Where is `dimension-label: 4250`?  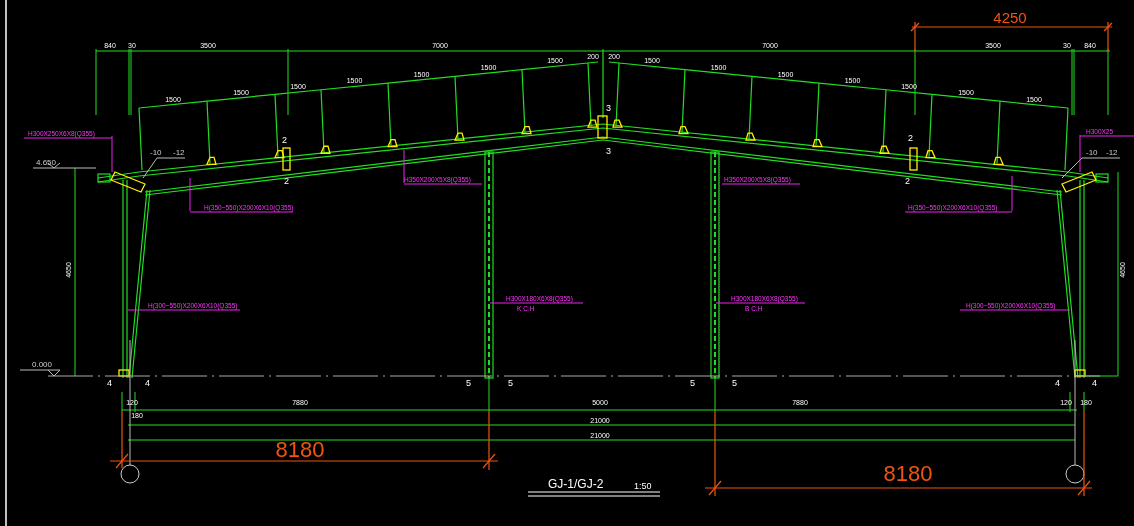
dimension-label: 4250 is located at coordinates (1010, 17).